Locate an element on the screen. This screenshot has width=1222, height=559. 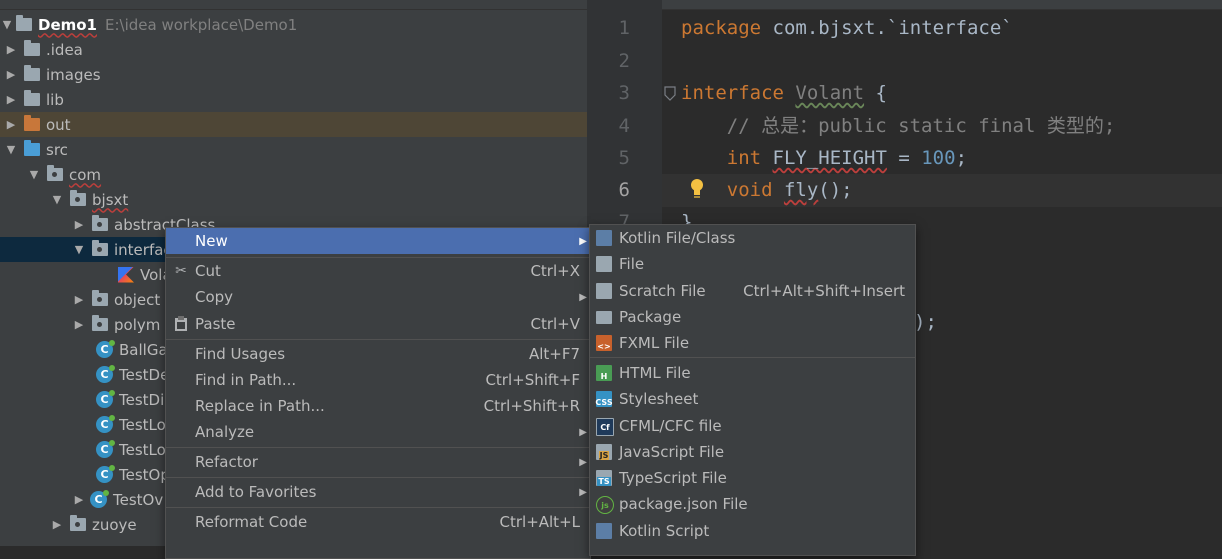
menu-item-replace-in-path: Replace in Path... Ctrl+Shift+R is located at coordinates (378, 406).